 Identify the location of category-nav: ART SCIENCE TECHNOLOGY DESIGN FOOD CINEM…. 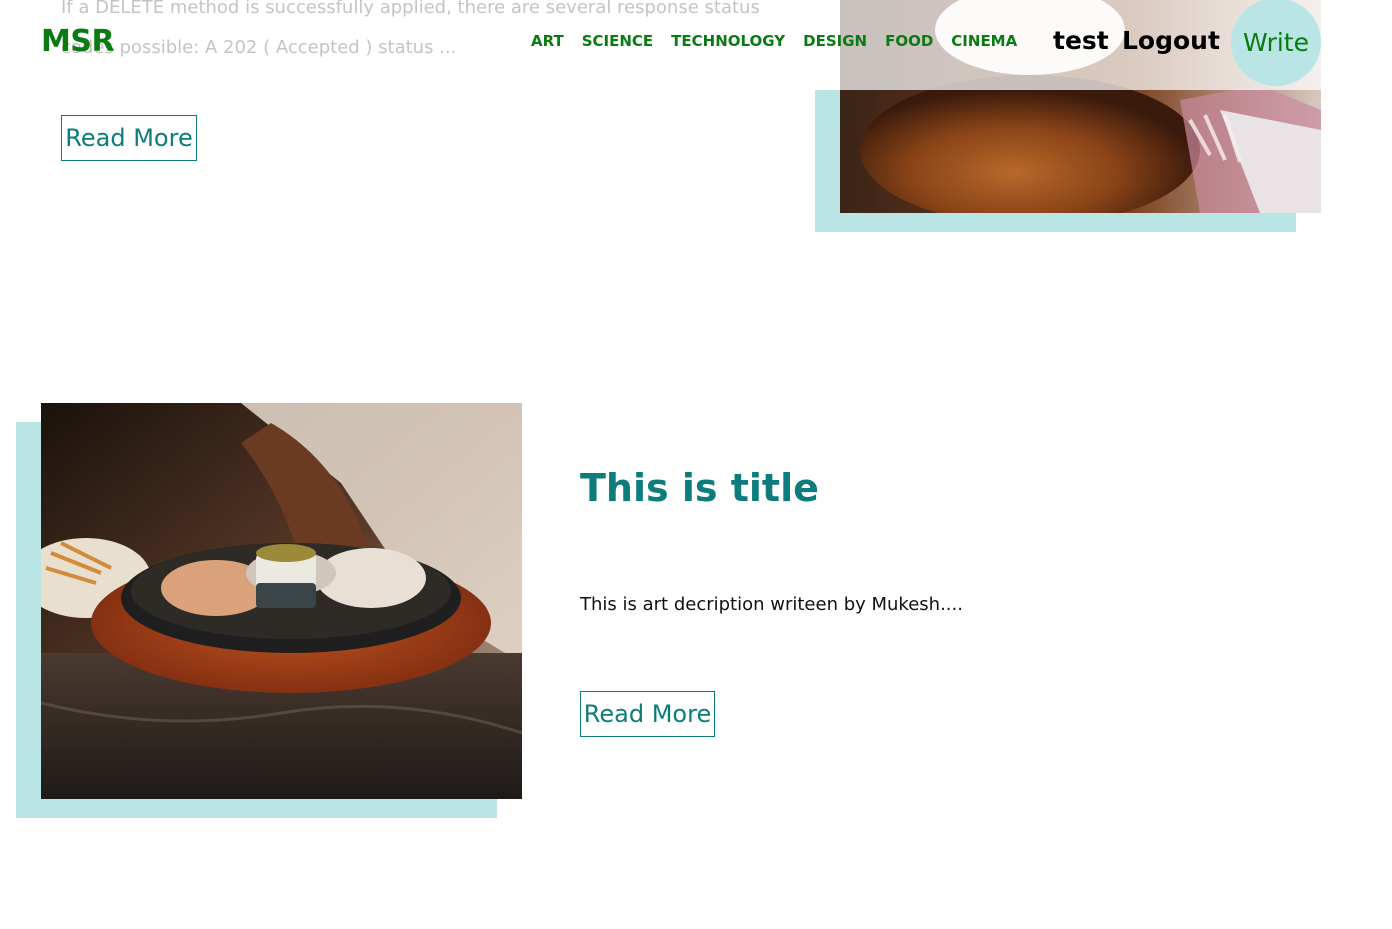
(783, 41).